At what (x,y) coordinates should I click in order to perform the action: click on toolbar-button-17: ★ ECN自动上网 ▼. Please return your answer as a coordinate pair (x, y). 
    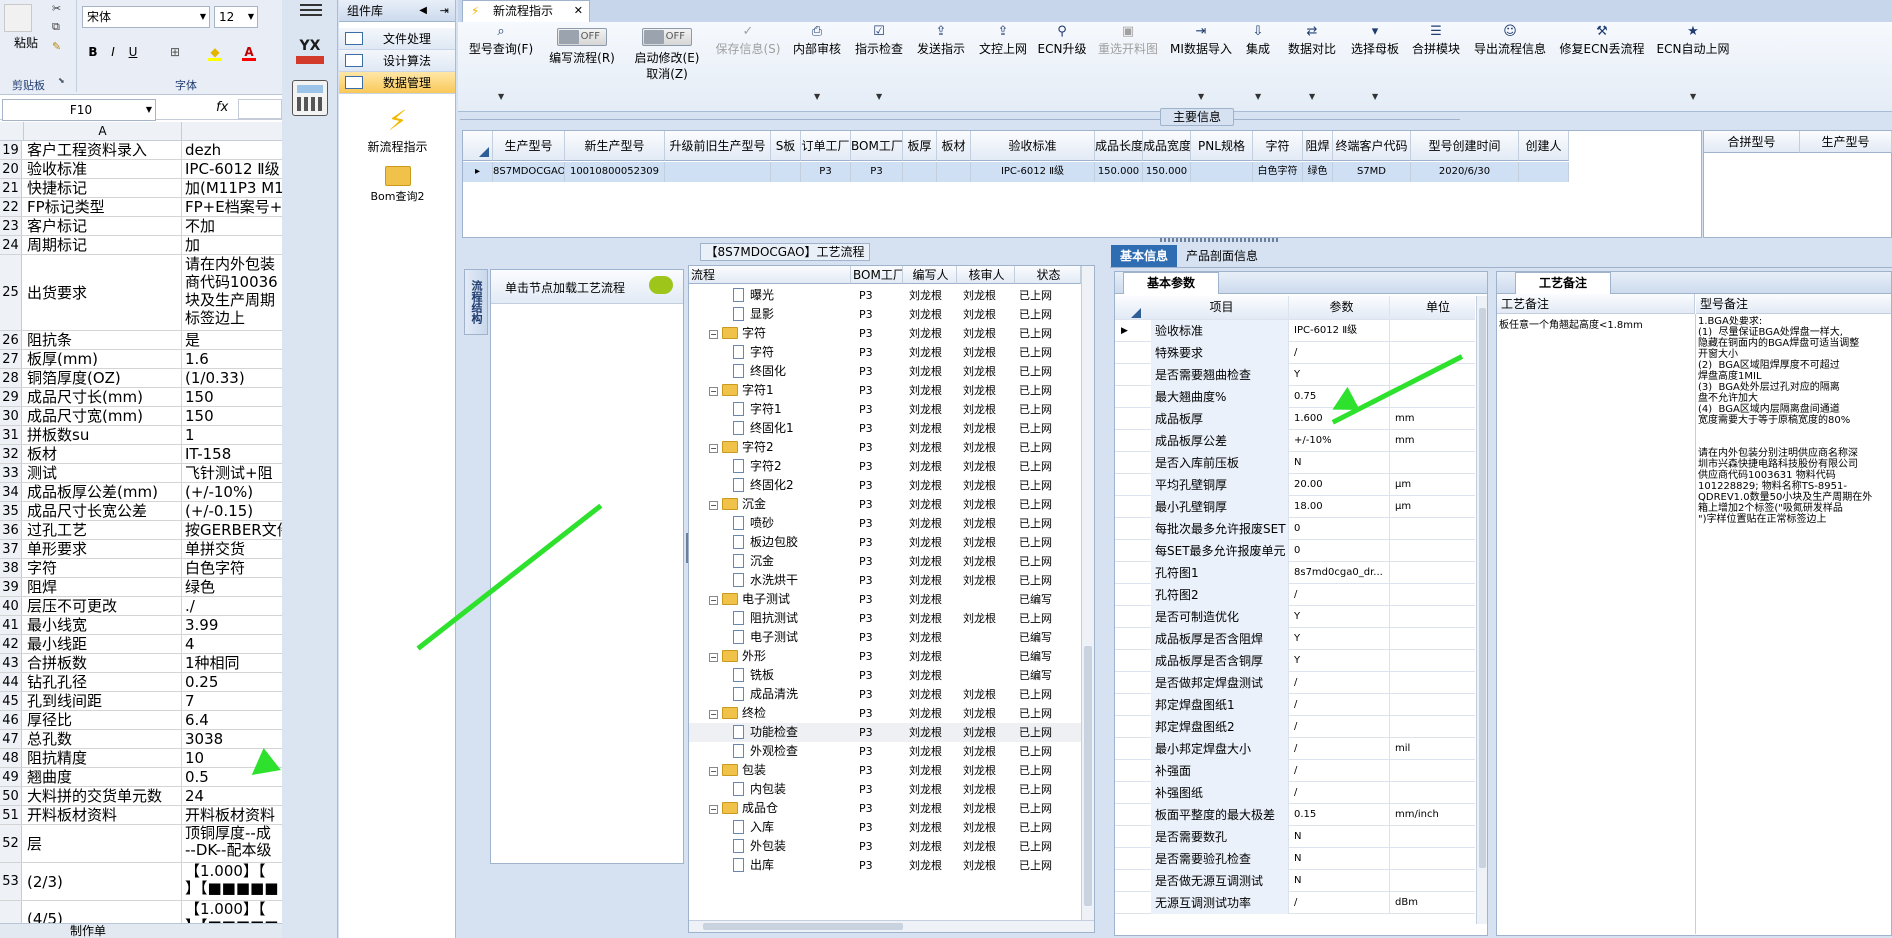
    Looking at the image, I should click on (1693, 66).